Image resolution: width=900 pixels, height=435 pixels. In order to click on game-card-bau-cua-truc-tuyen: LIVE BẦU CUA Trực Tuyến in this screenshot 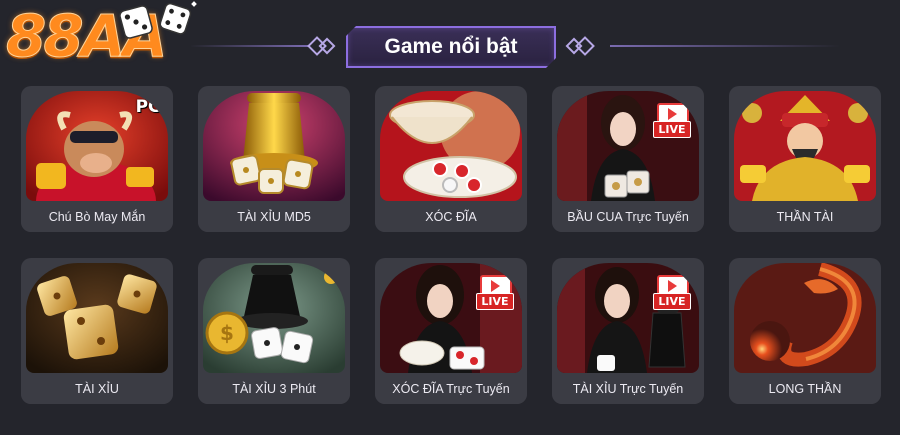, I will do `click(628, 159)`.